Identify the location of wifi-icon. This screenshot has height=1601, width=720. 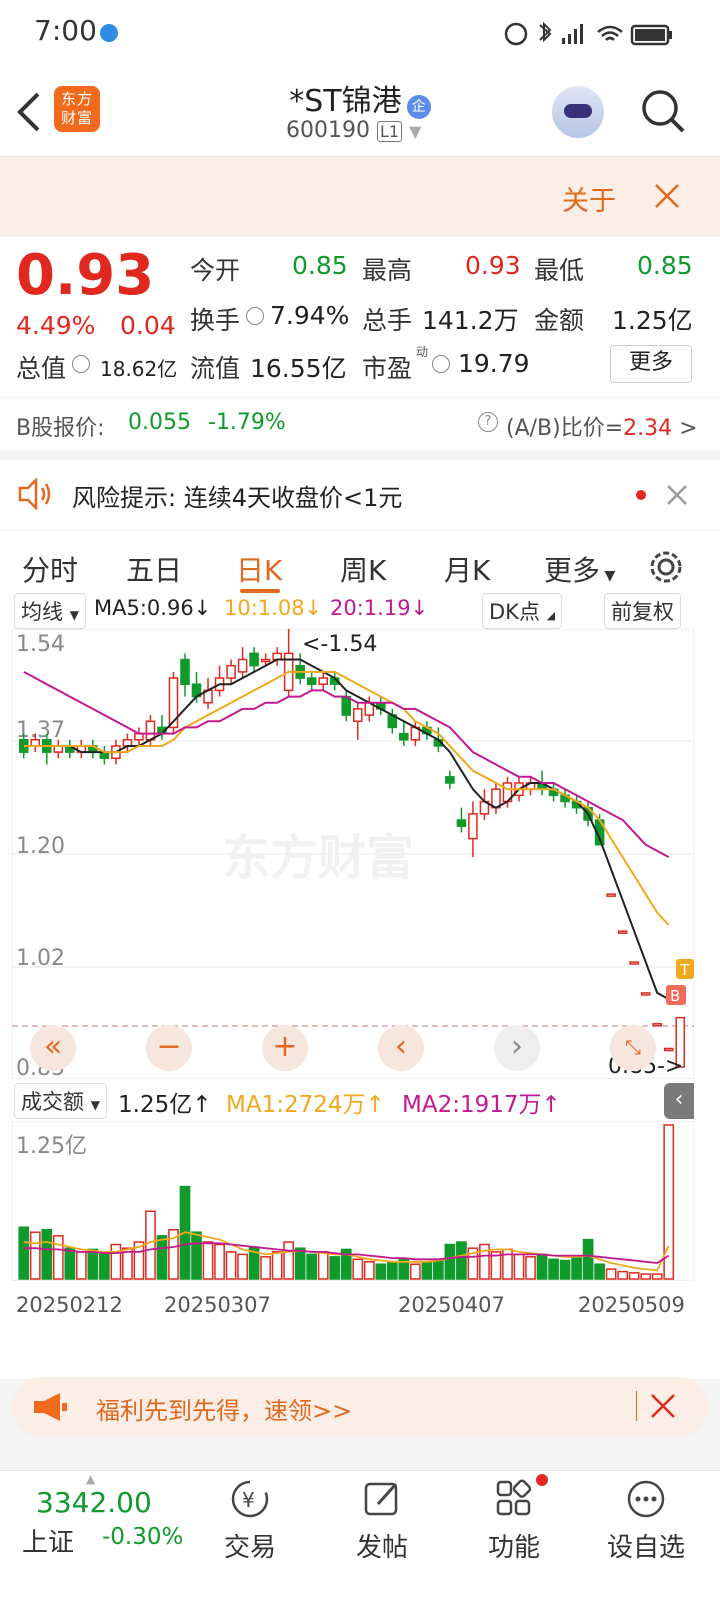
(610, 33).